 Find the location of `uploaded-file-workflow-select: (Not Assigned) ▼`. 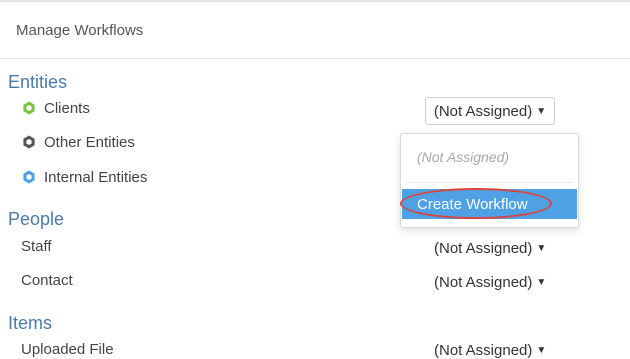

uploaded-file-workflow-select: (Not Assigned) ▼ is located at coordinates (490, 350).